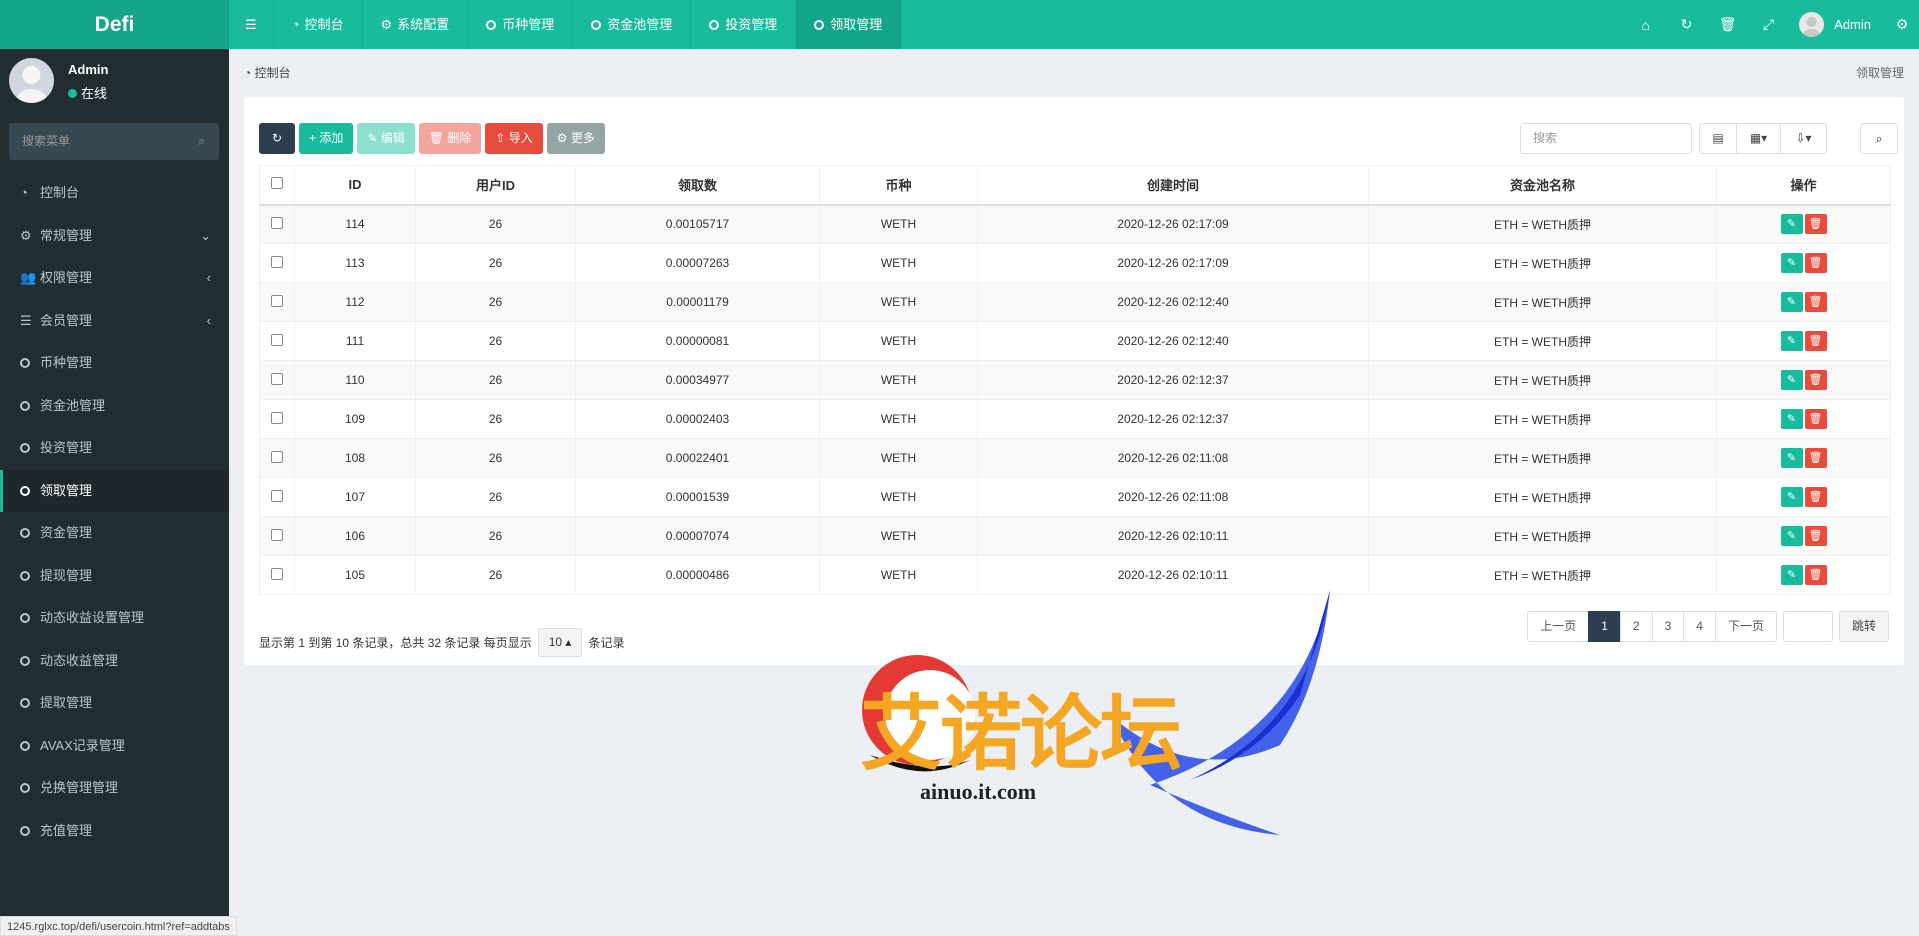 Image resolution: width=1919 pixels, height=936 pixels. What do you see at coordinates (386, 138) in the screenshot?
I see `edit-button: ✎ 编辑` at bounding box center [386, 138].